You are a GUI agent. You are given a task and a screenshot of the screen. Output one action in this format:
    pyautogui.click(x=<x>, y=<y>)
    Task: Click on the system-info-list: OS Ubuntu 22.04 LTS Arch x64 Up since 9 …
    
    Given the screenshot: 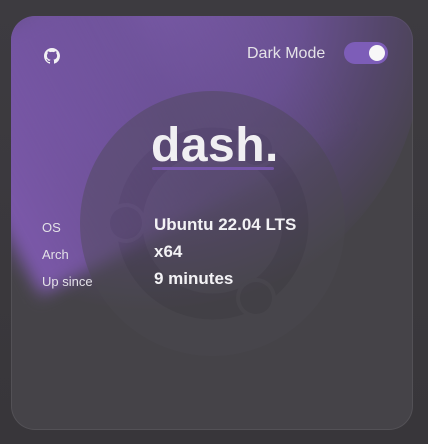 What is the action you would take?
    pyautogui.click(x=192, y=259)
    